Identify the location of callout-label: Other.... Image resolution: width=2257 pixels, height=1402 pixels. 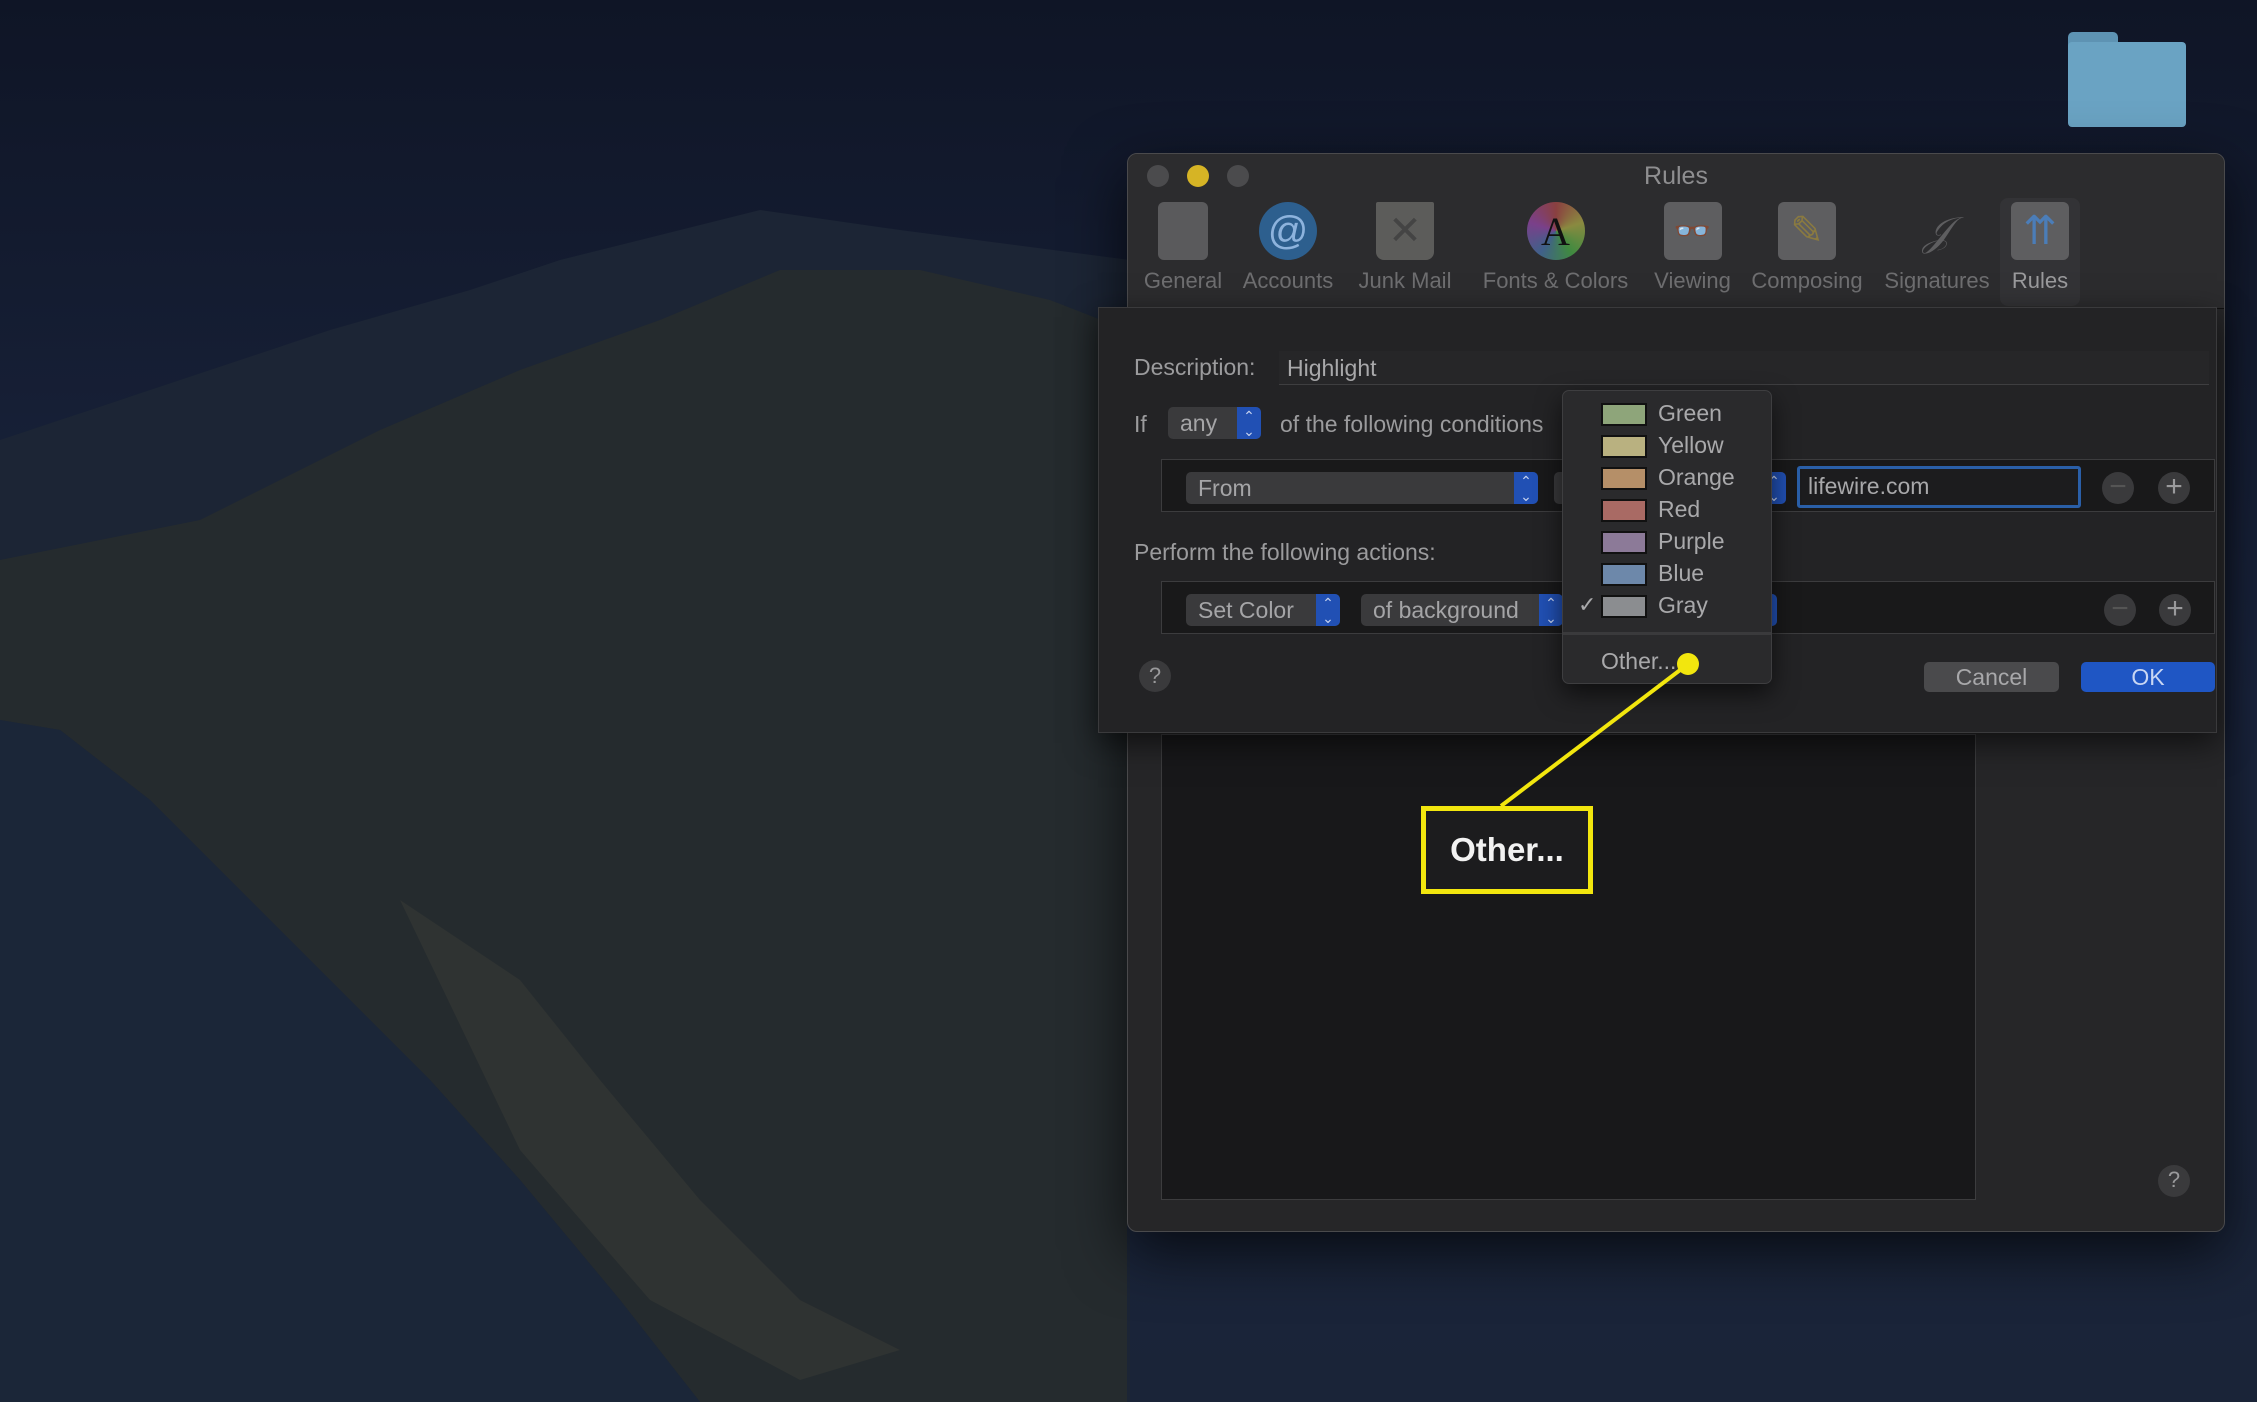
(1507, 850).